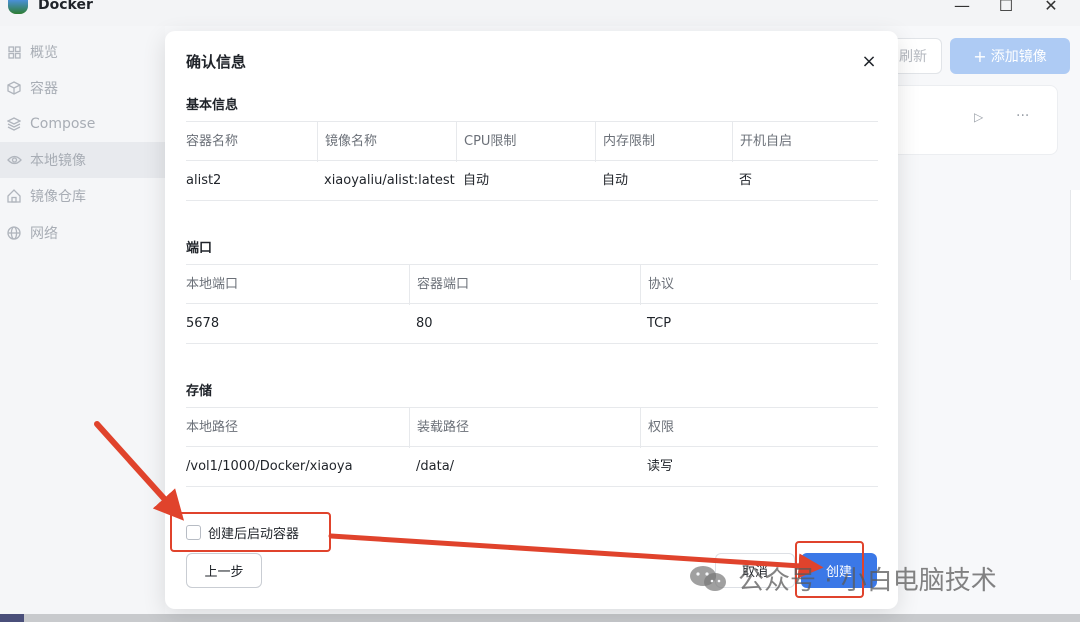 The width and height of the screenshot is (1080, 622). What do you see at coordinates (708, 579) in the screenshot?
I see `wechat-icon` at bounding box center [708, 579].